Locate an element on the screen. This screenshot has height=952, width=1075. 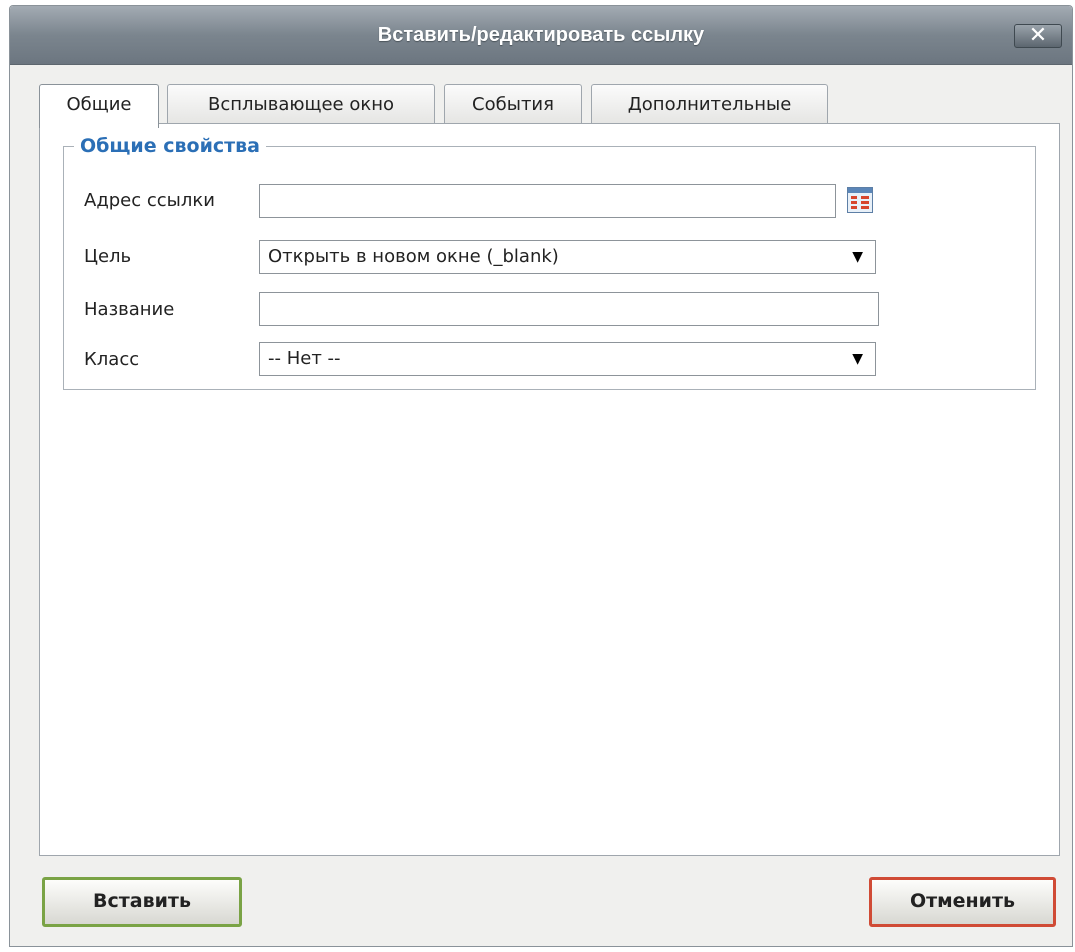
class-select: -- Нет -- ▼ is located at coordinates (567, 359).